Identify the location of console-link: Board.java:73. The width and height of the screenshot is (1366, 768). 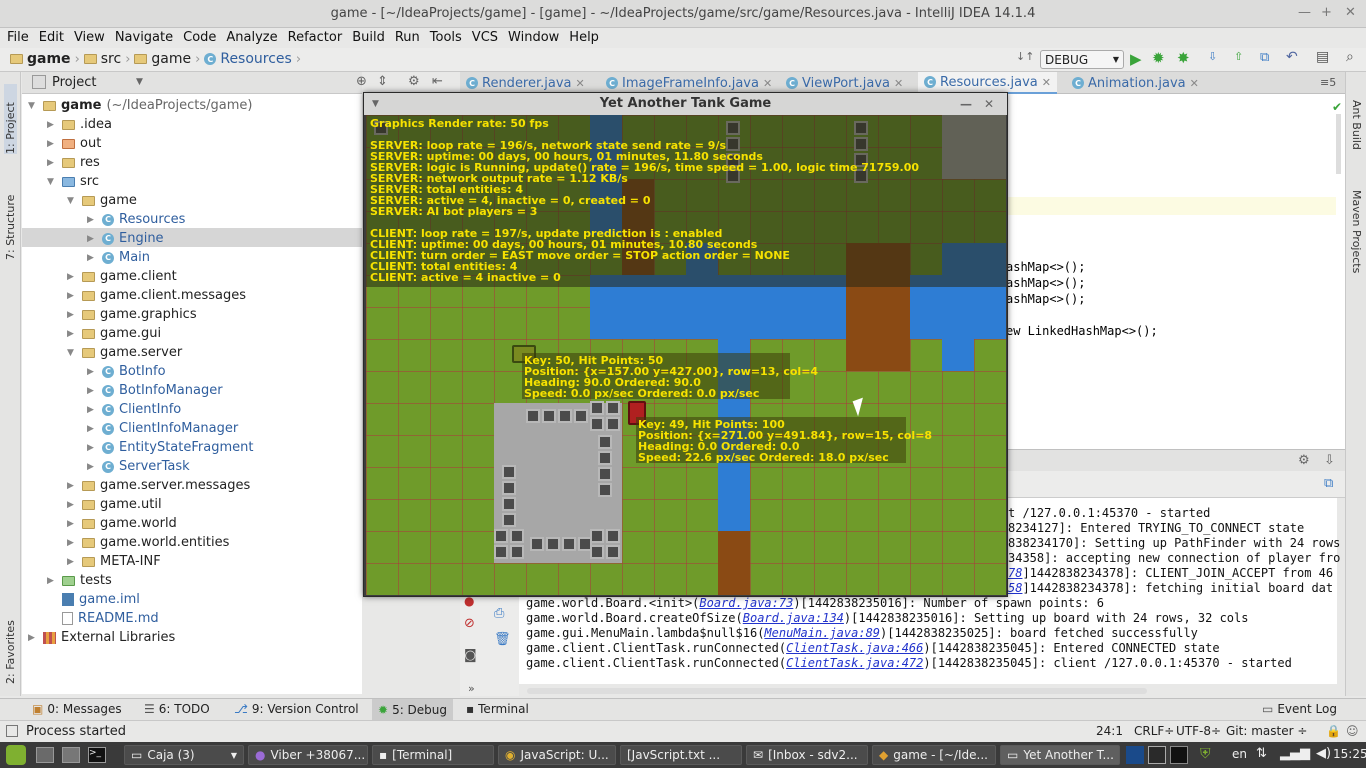
(746, 603).